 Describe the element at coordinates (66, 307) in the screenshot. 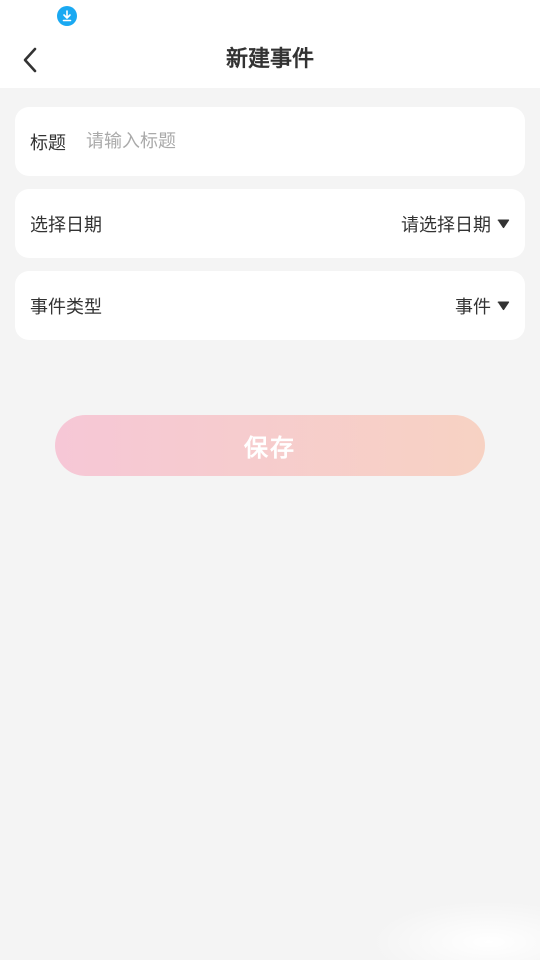

I see `type-label: 事件类型` at that location.